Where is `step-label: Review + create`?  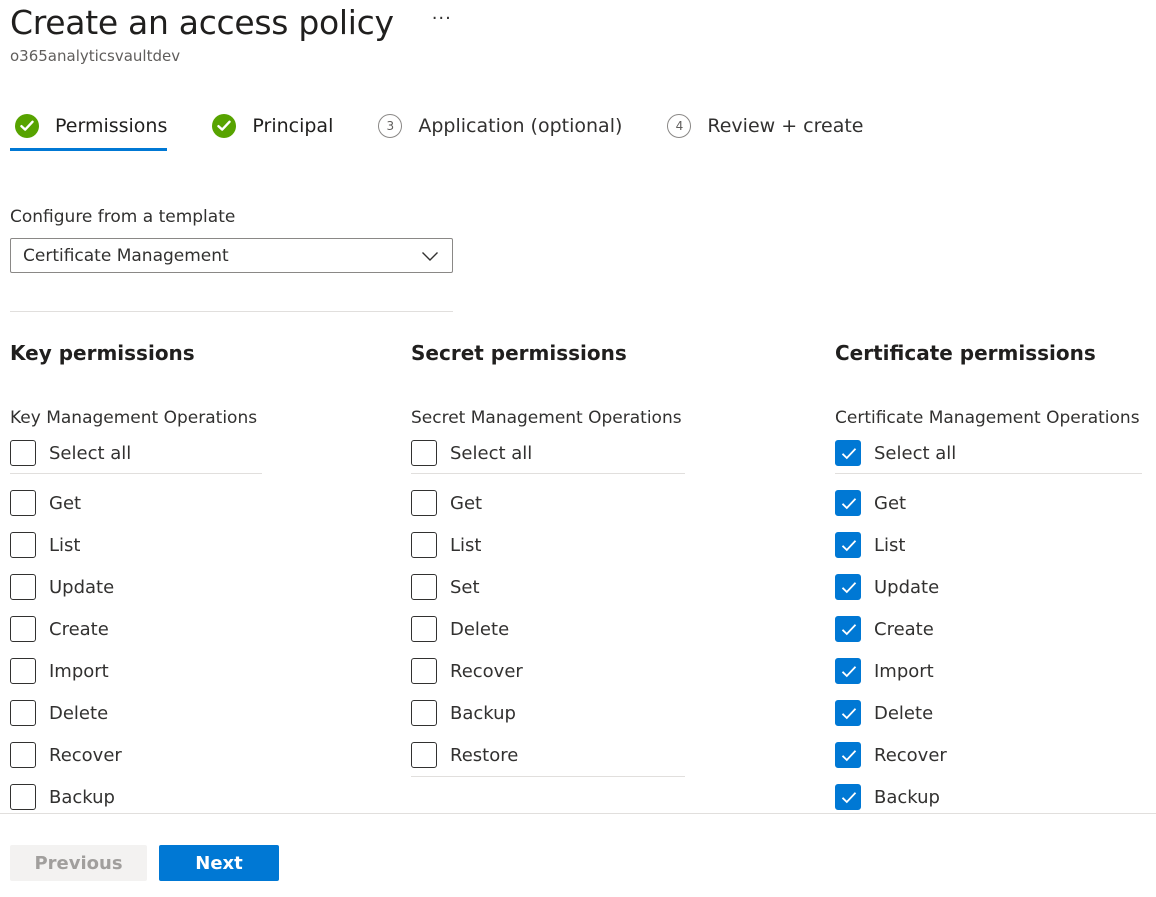
step-label: Review + create is located at coordinates (785, 126).